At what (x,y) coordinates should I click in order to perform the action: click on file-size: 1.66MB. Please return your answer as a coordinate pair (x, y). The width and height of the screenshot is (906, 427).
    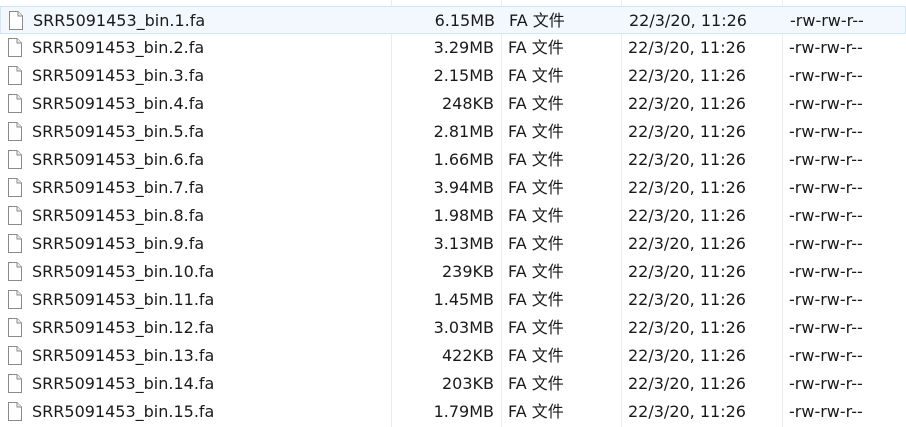
    Looking at the image, I should click on (463, 159).